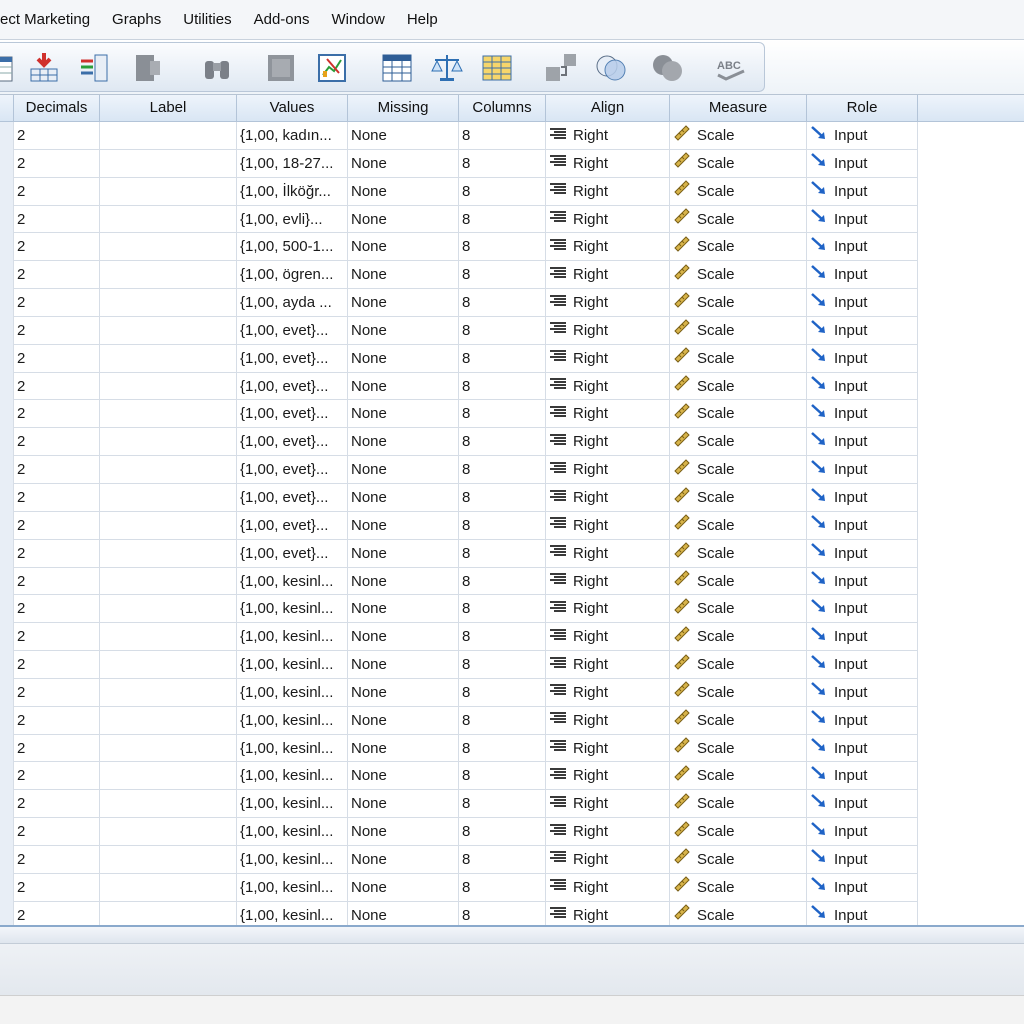  I want to click on header-values: Values, so click(292, 108).